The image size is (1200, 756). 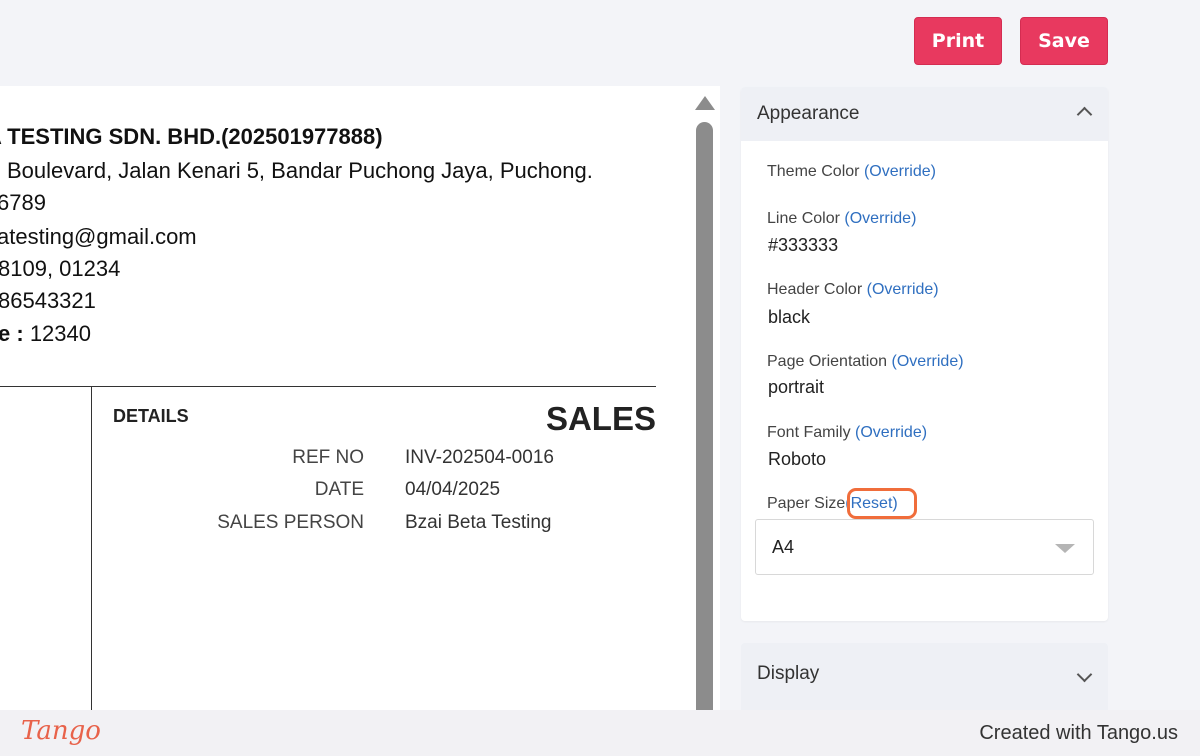 What do you see at coordinates (924, 547) in the screenshot?
I see `paper-size-select: A4` at bounding box center [924, 547].